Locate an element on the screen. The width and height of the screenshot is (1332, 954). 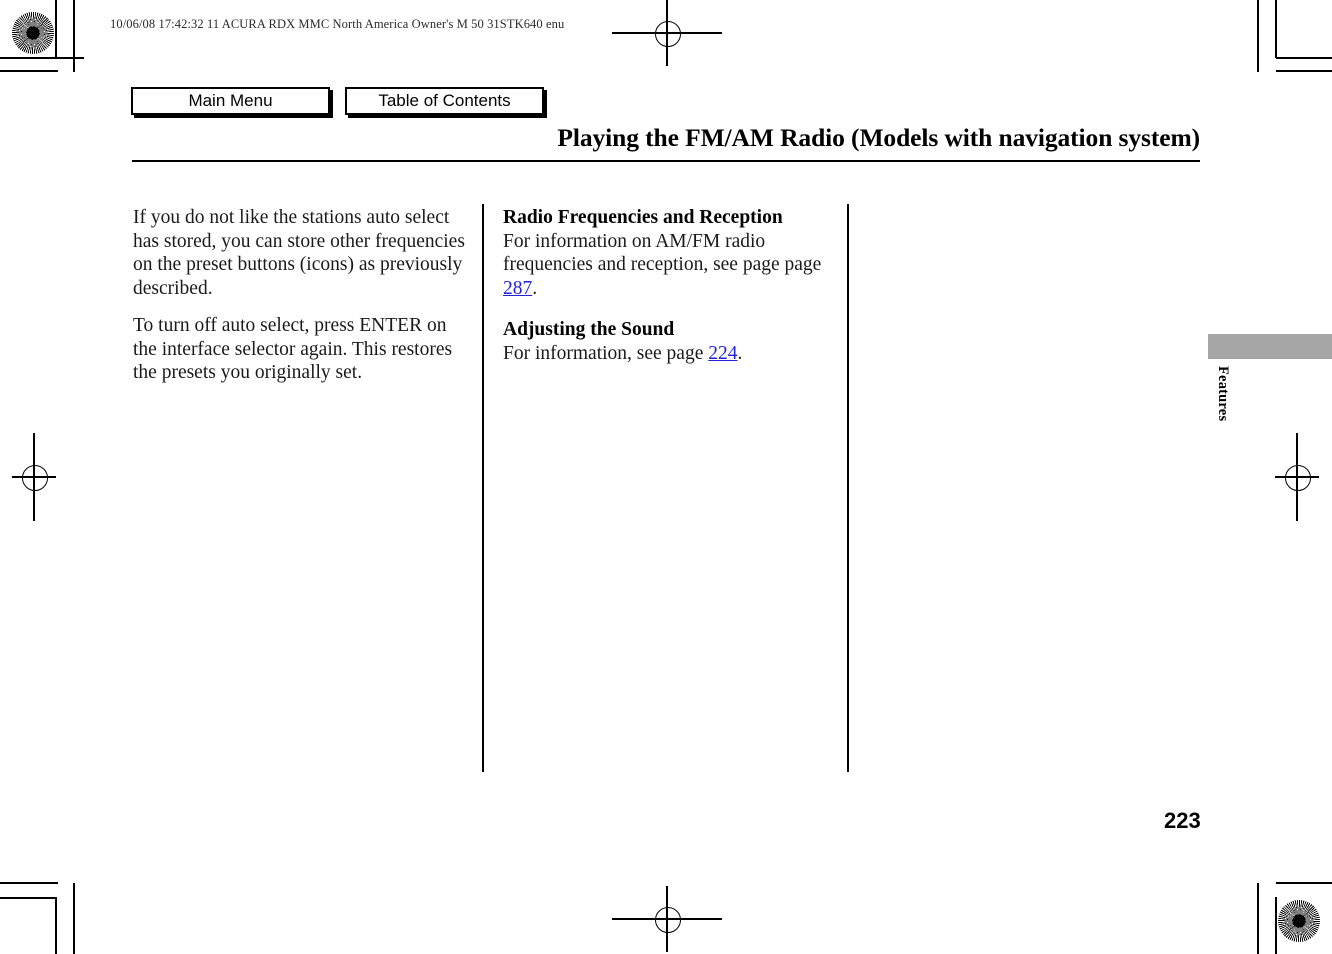
radio-frequencies-text-after-ref: . is located at coordinates (535, 288).